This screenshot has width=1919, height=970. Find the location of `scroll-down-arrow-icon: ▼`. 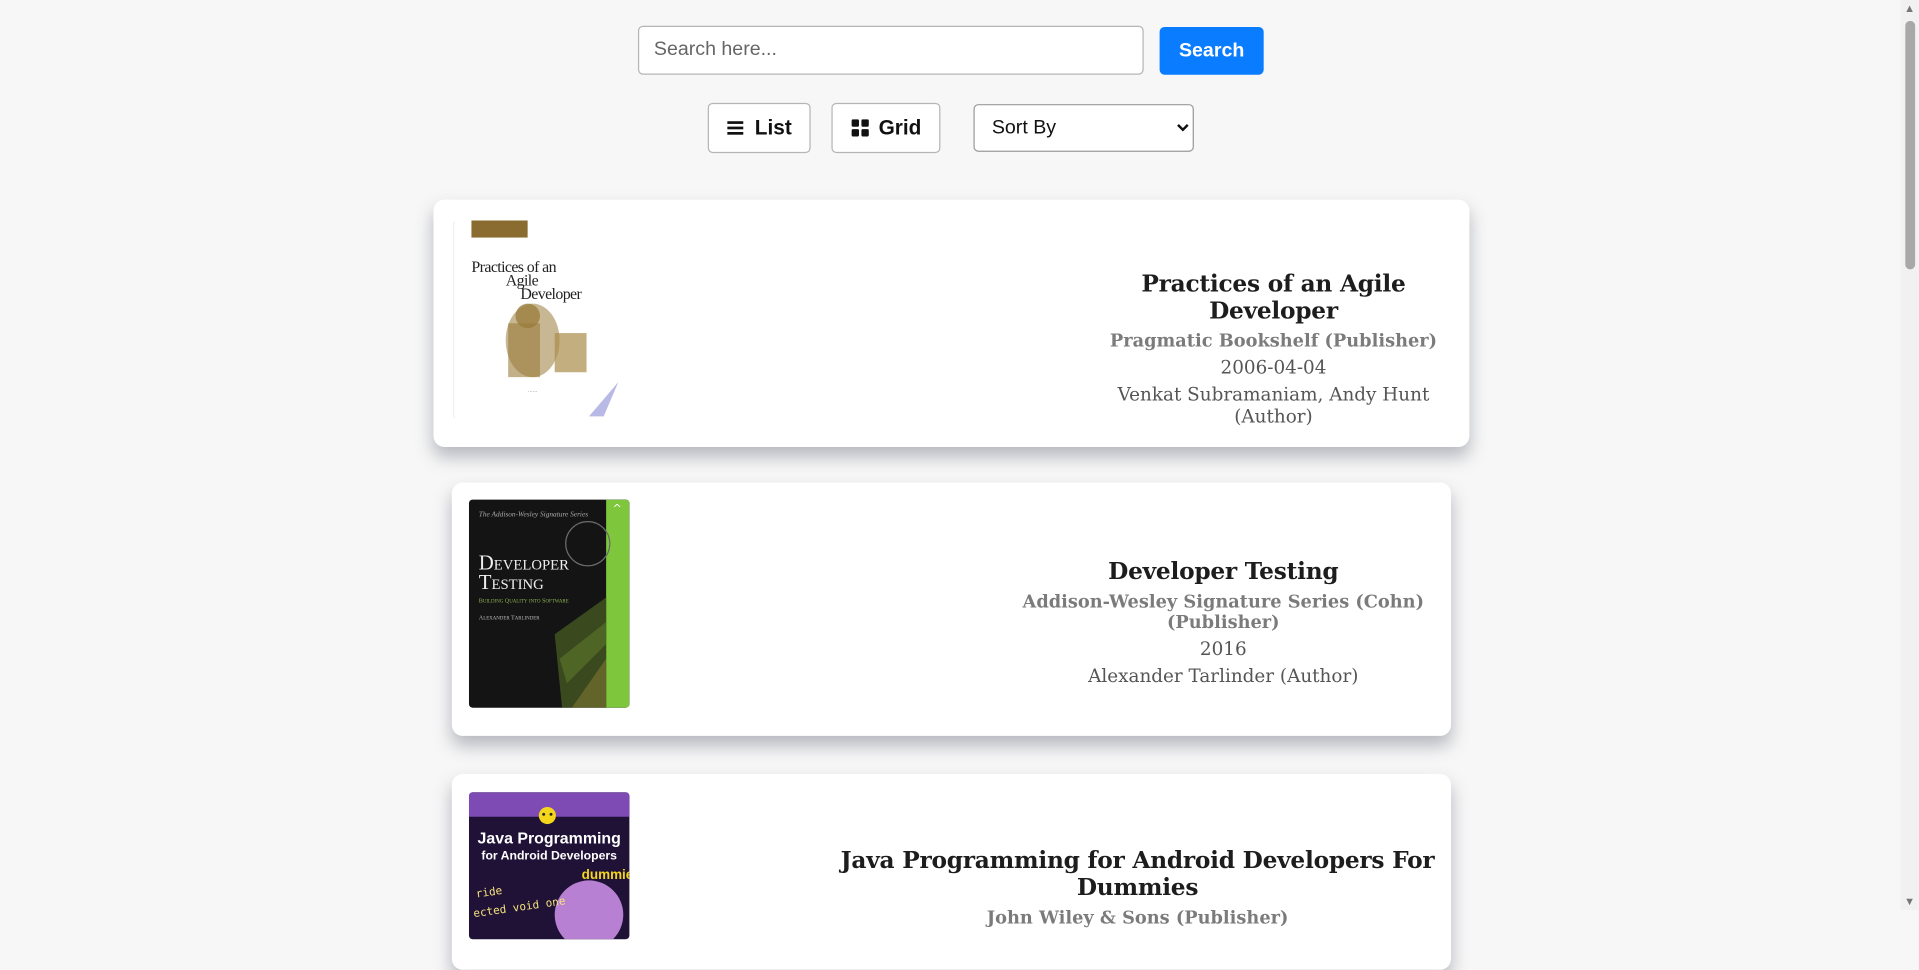

scroll-down-arrow-icon: ▼ is located at coordinates (1909, 901).